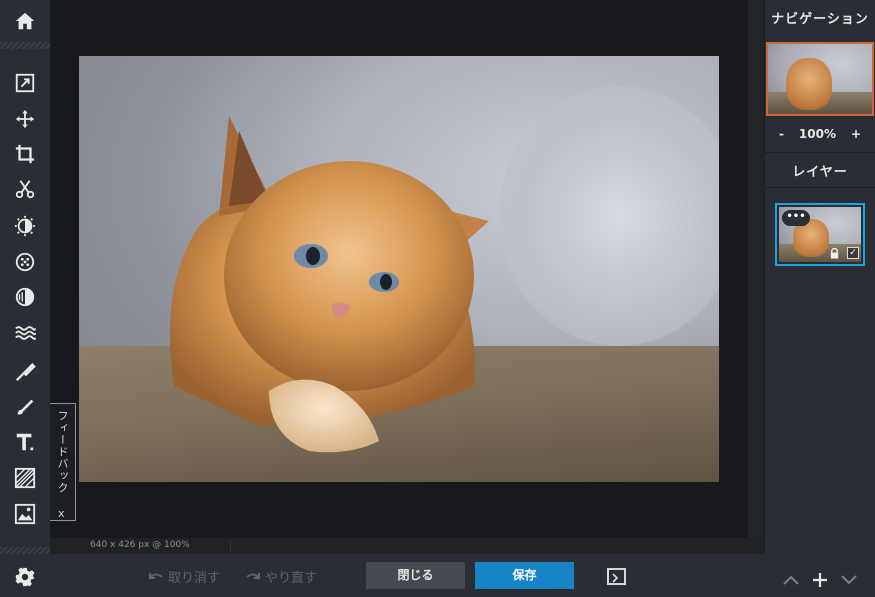 This screenshot has width=875, height=597. I want to click on pattern-icon, so click(25, 478).